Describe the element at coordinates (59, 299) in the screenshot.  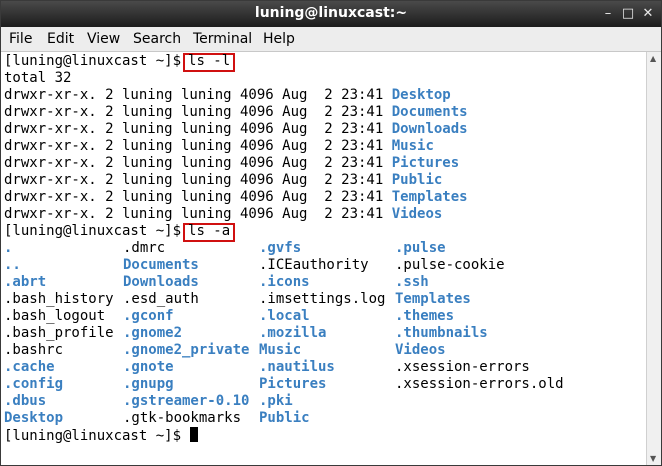
I see `file-name: .bash_history` at that location.